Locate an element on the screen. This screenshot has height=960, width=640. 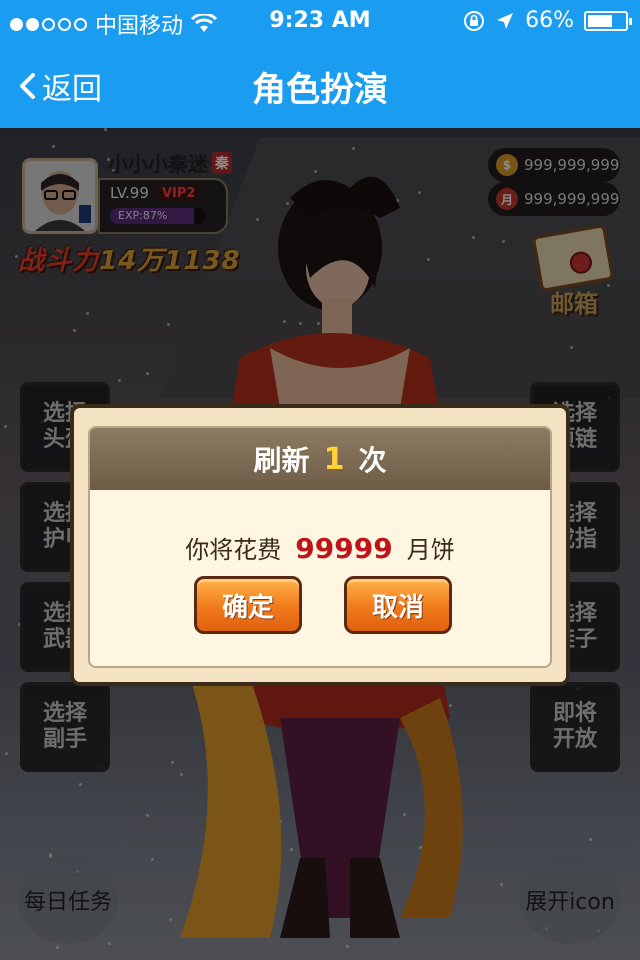
confirm-button: 确定 is located at coordinates (248, 605).